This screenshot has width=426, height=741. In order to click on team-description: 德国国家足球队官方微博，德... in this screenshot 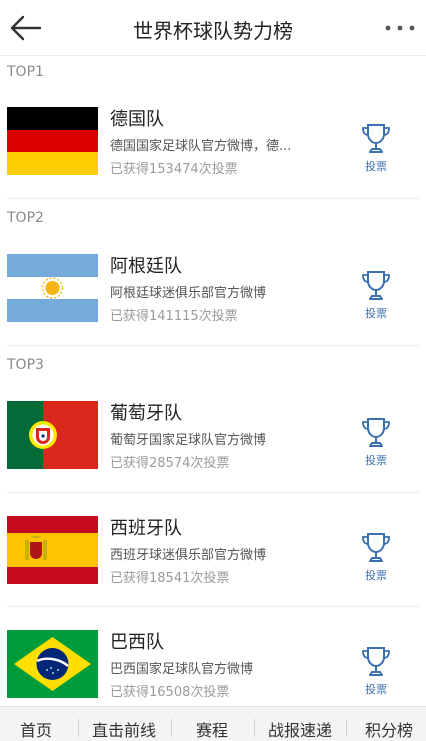, I will do `click(201, 146)`.